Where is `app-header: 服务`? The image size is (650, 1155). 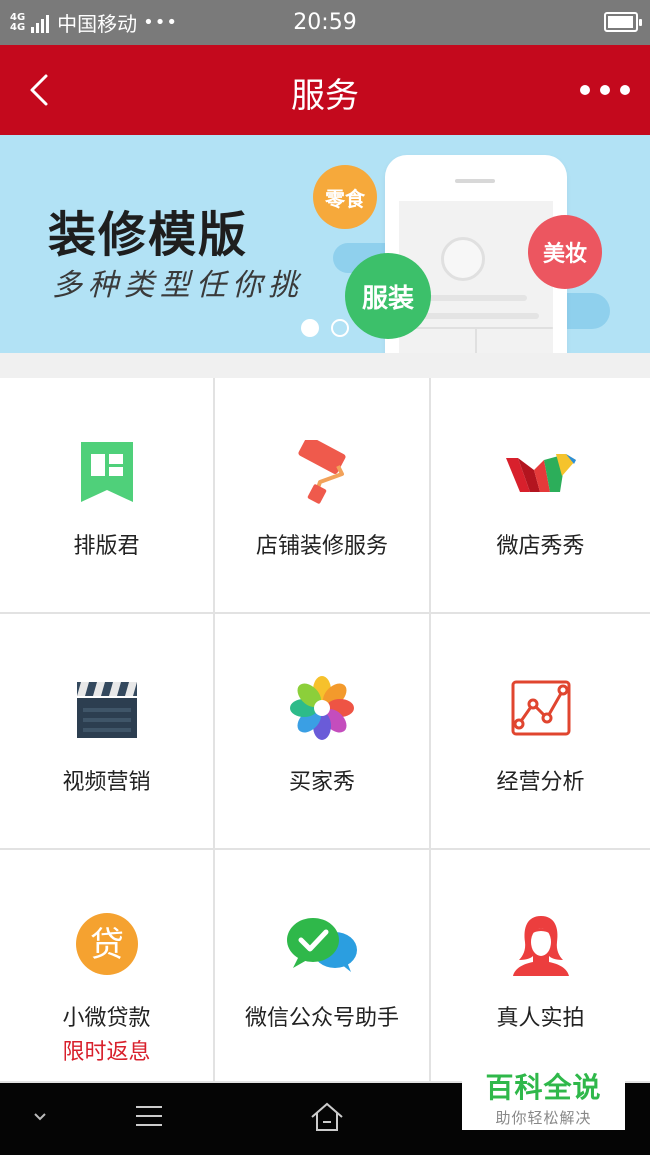 app-header: 服务 is located at coordinates (325, 90).